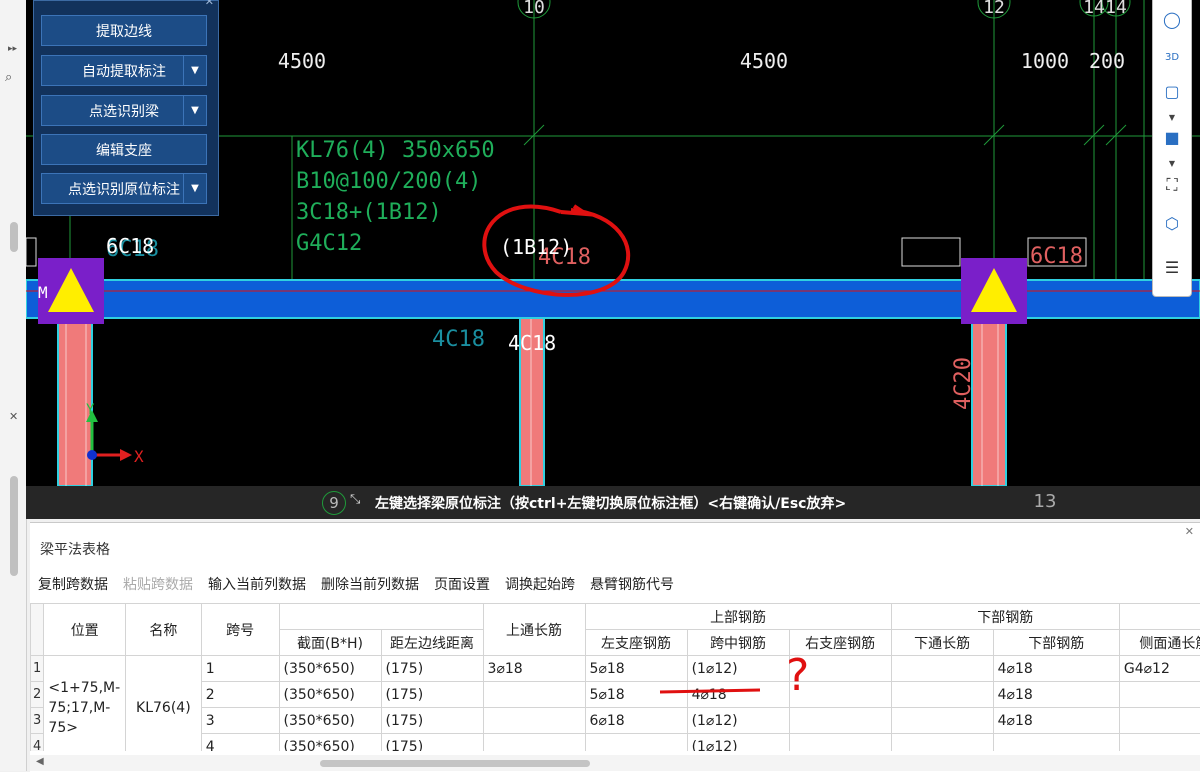  What do you see at coordinates (12, 49) in the screenshot?
I see `expand-icon: ▸▸` at bounding box center [12, 49].